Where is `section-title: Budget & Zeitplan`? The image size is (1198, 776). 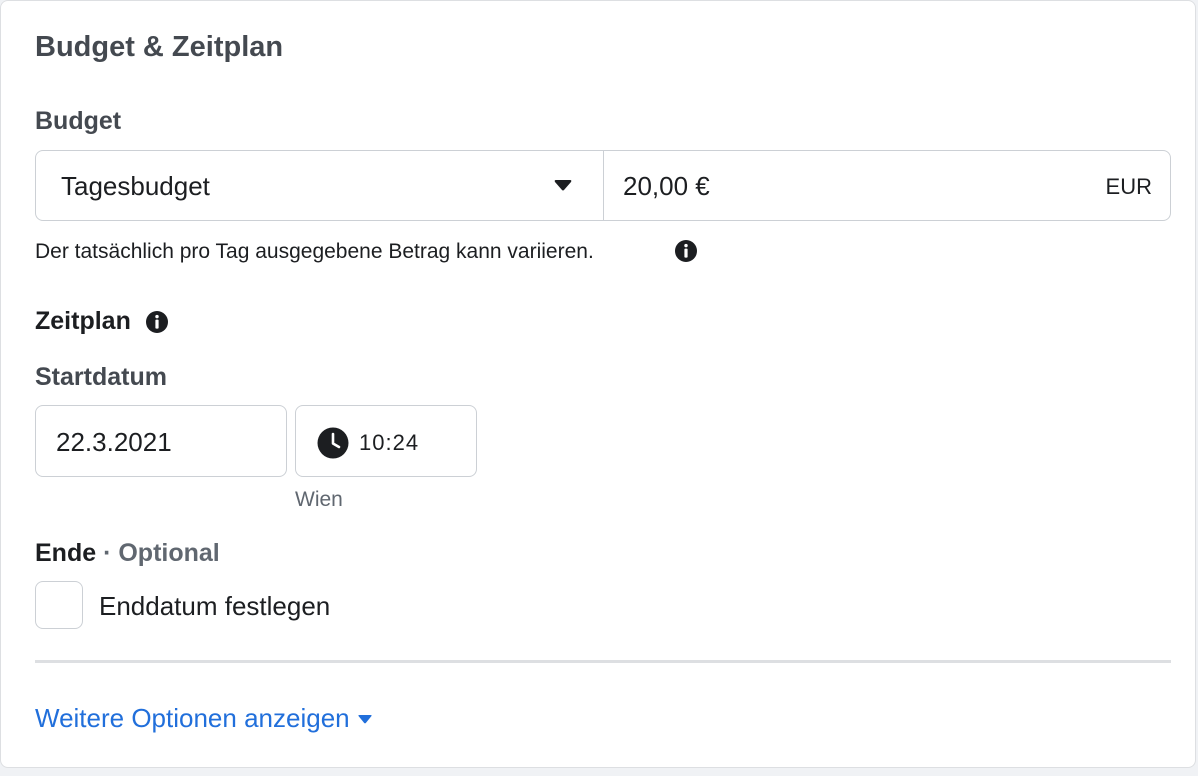
section-title: Budget & Zeitplan is located at coordinates (159, 47).